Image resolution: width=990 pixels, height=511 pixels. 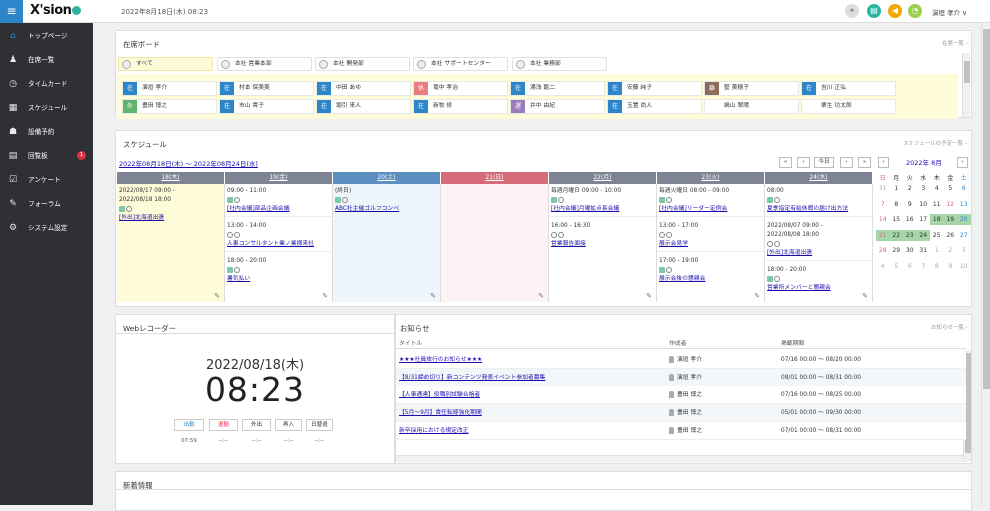 What do you see at coordinates (472, 378) in the screenshot?
I see `news-title-link: 【8/31締め切り】新コンテンツ発表イベント参加者募集` at bounding box center [472, 378].